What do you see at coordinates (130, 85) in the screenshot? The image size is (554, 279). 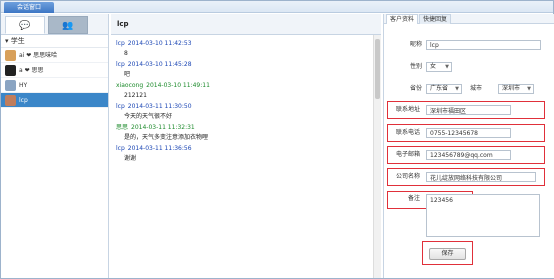 I see `message-sender: xiaocong` at bounding box center [130, 85].